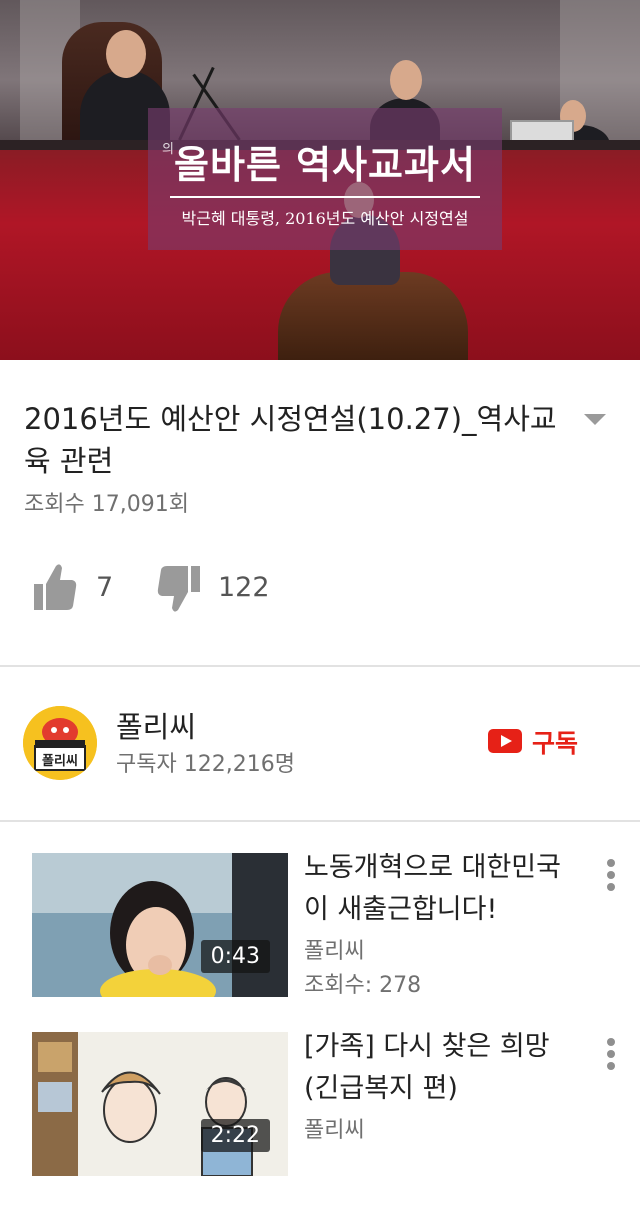 Image resolution: width=640 pixels, height=1212 pixels. I want to click on video-title: 2016년도 예산안 시정연설(10.27)_역사교육 관련, so click(290, 440).